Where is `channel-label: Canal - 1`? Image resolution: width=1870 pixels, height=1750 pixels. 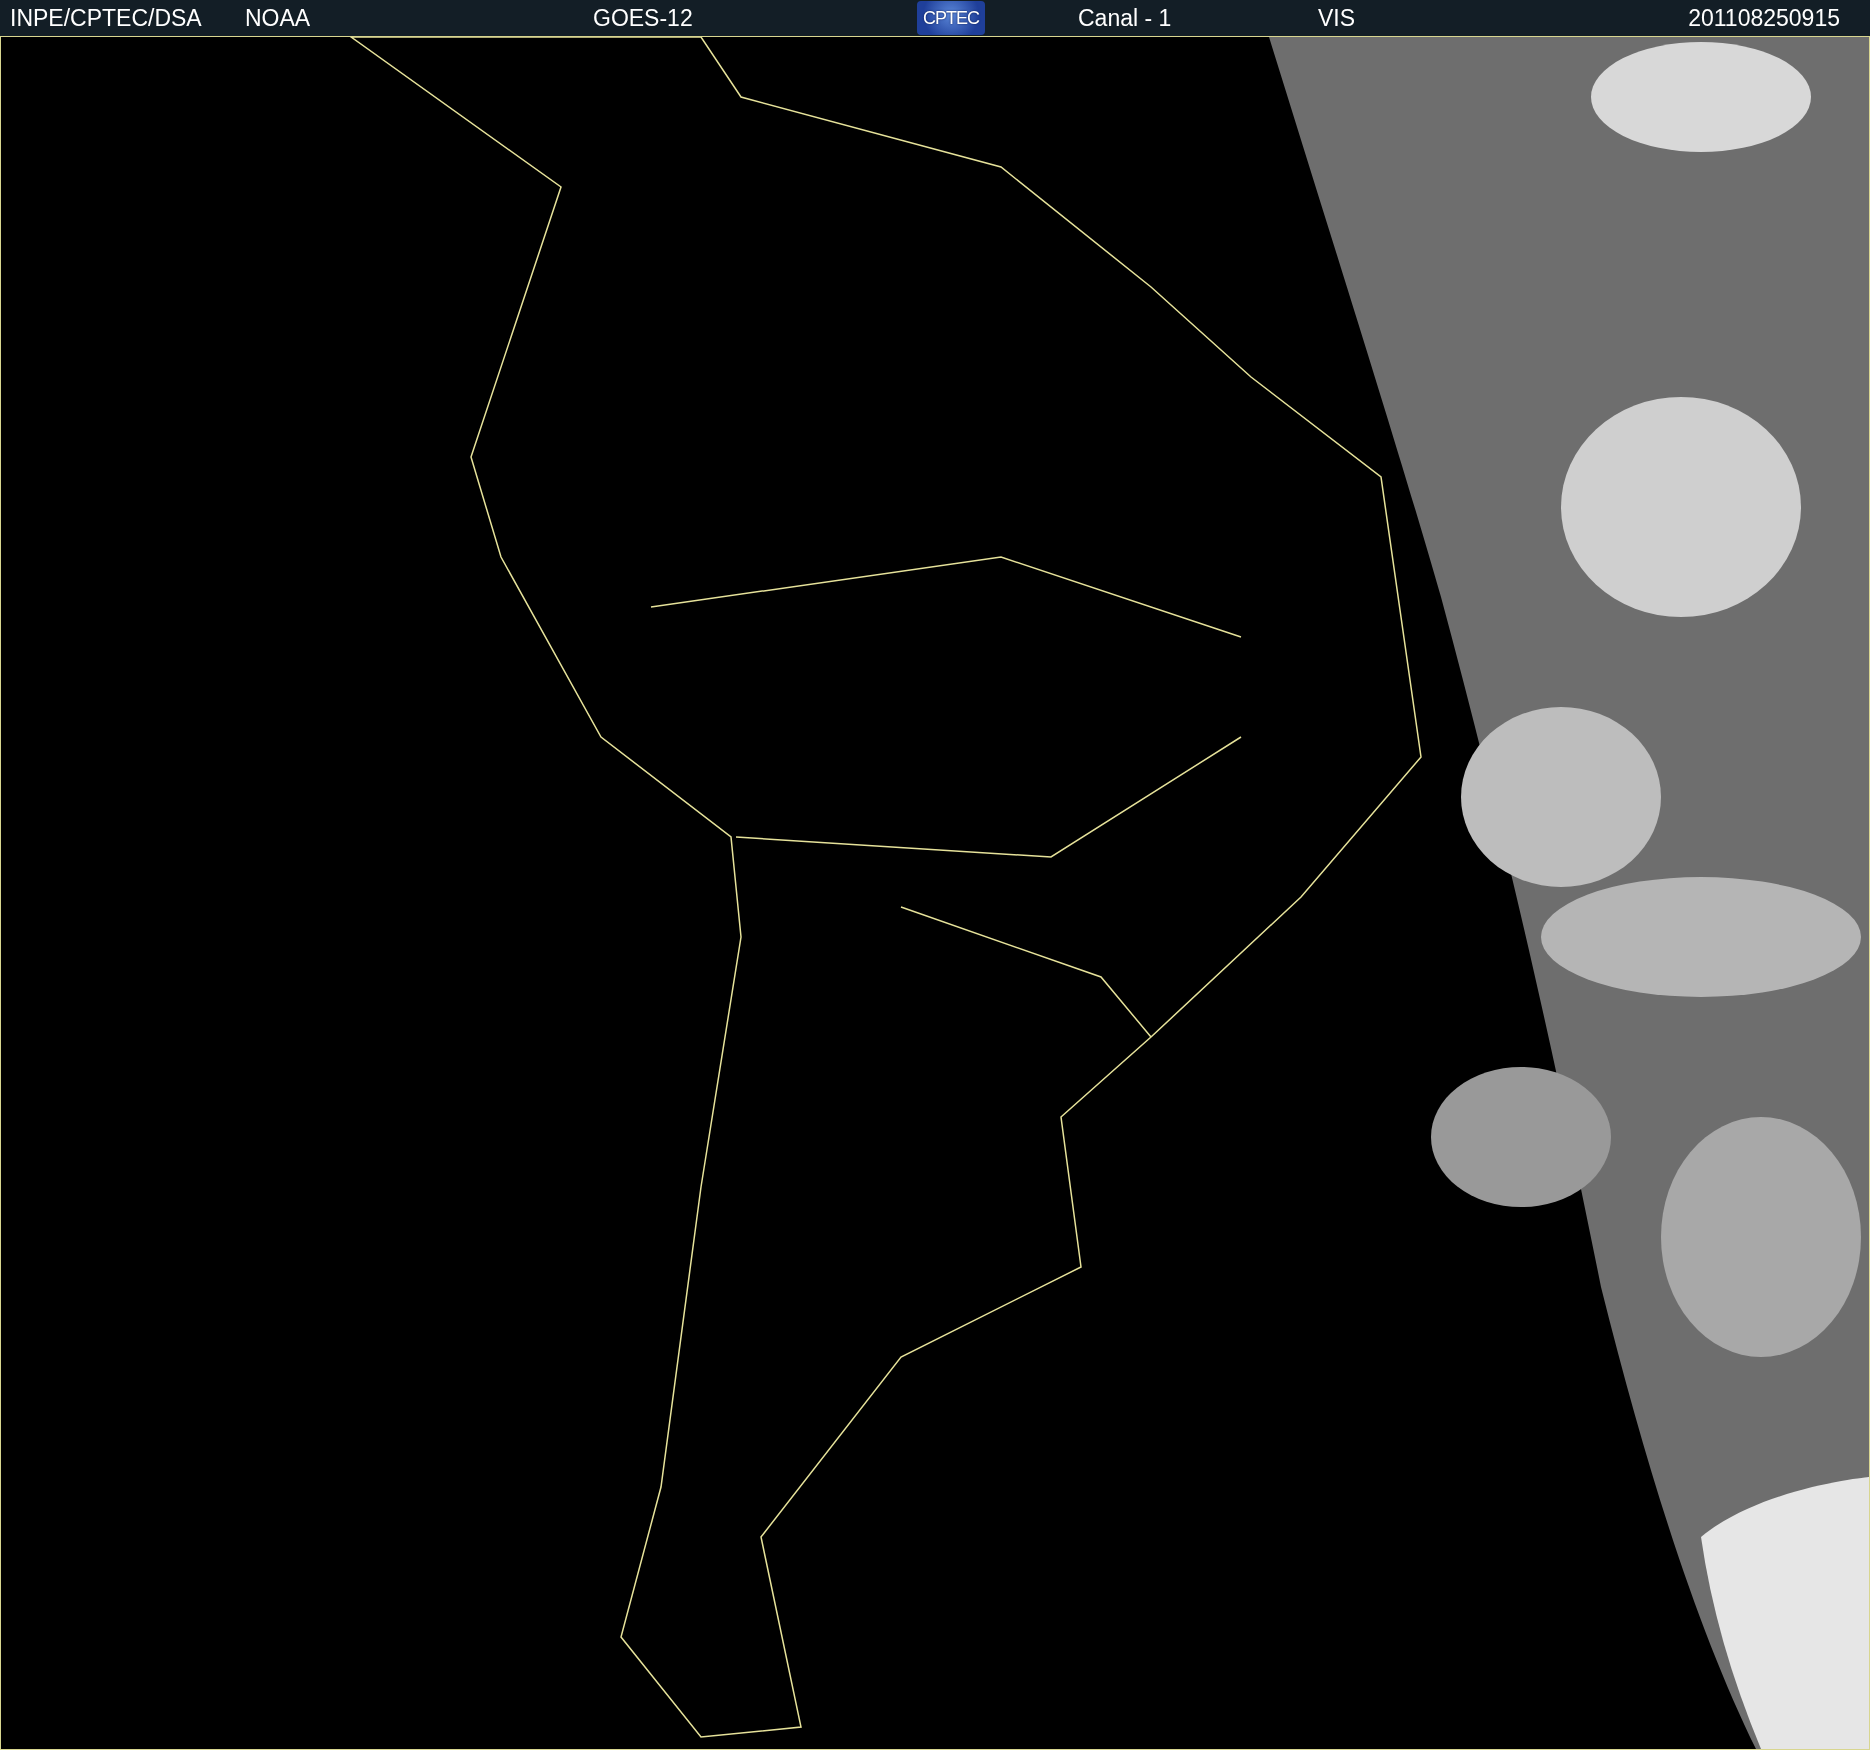 channel-label: Canal - 1 is located at coordinates (1125, 18).